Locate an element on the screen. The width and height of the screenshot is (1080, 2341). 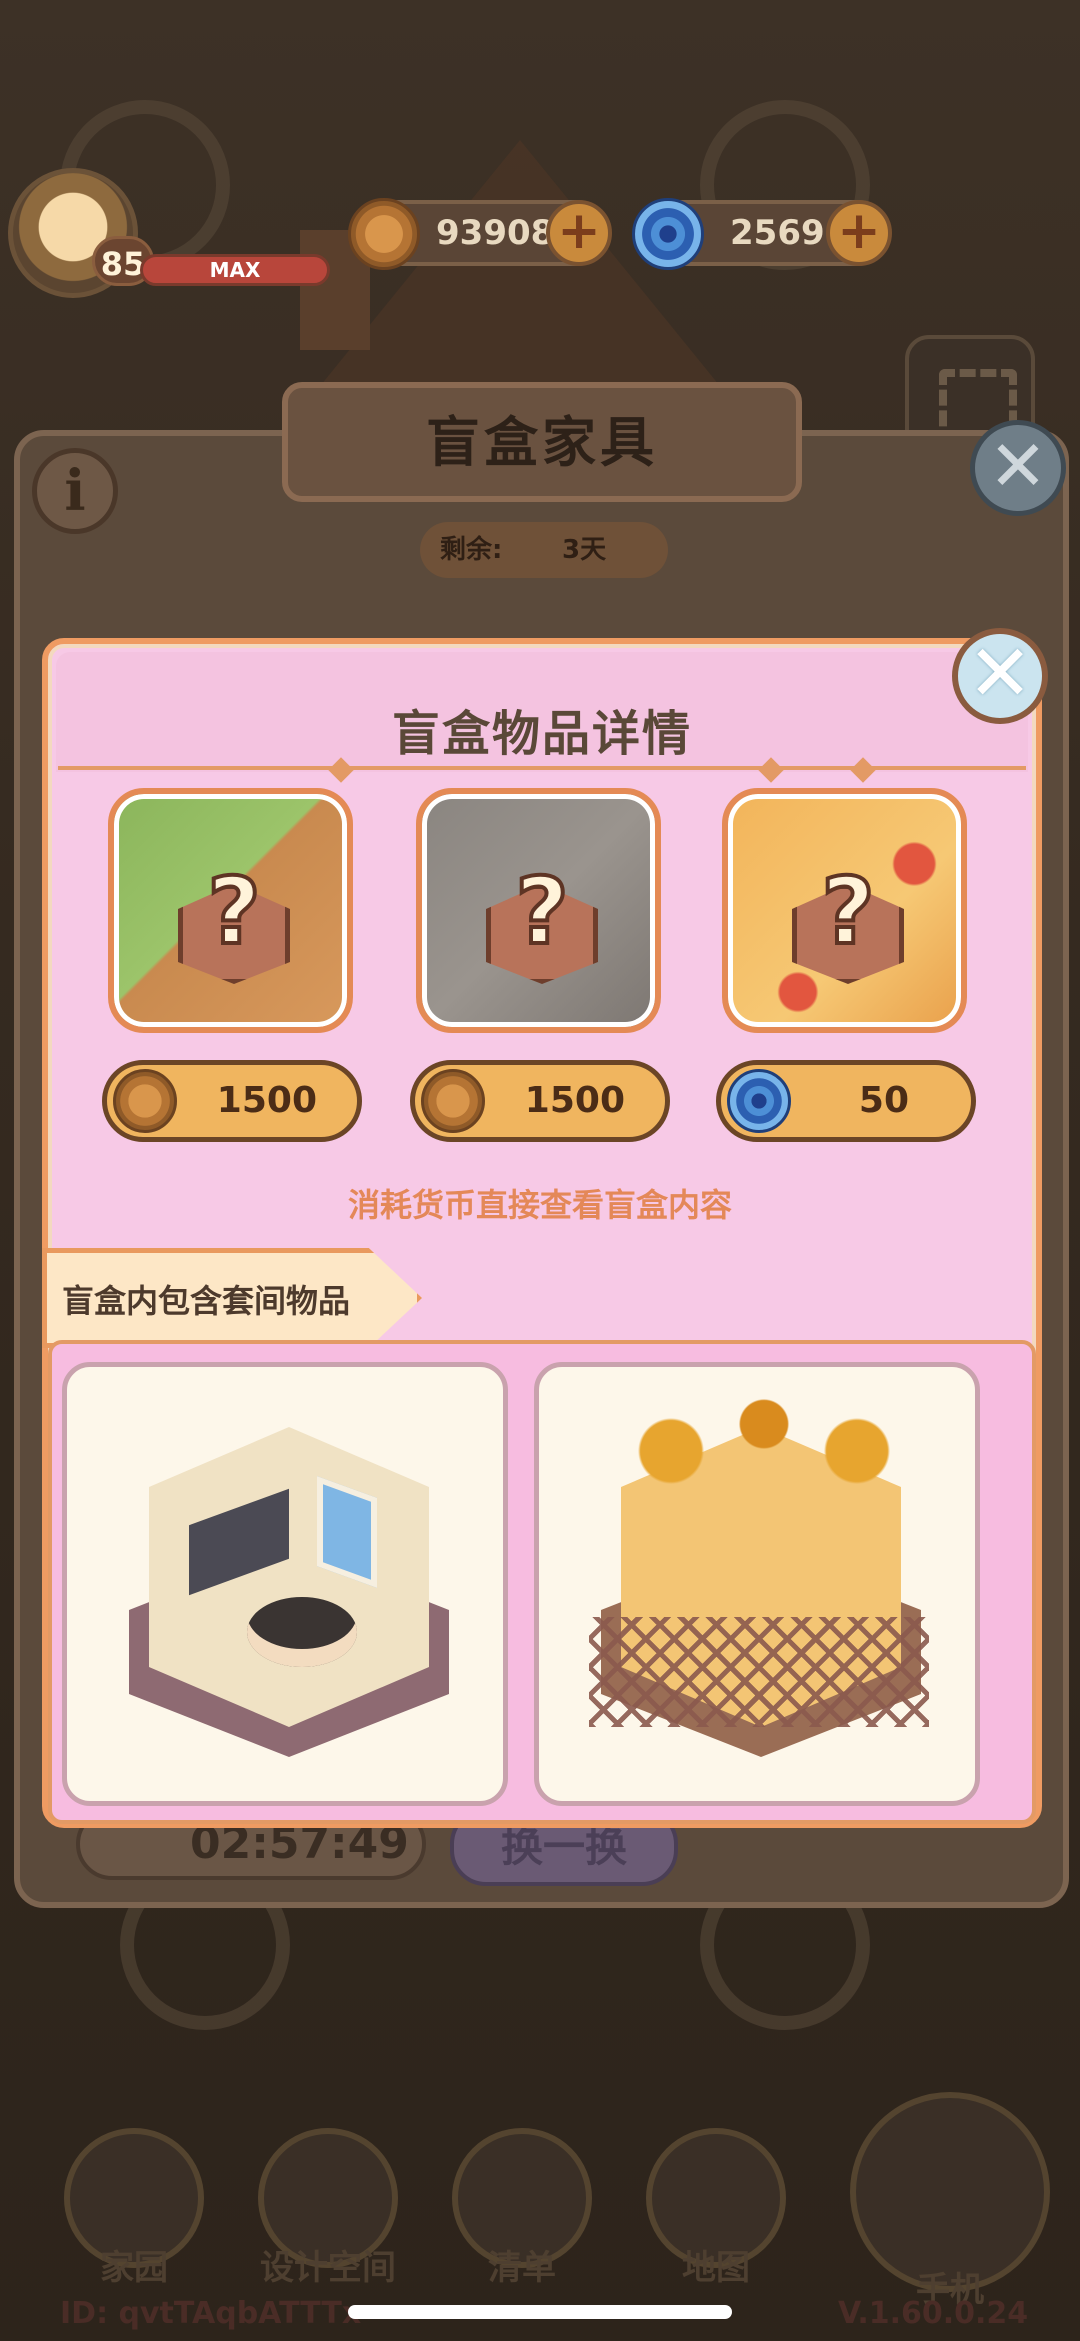
modal-title: 盲盒物品详情 is located at coordinates (541, 734).